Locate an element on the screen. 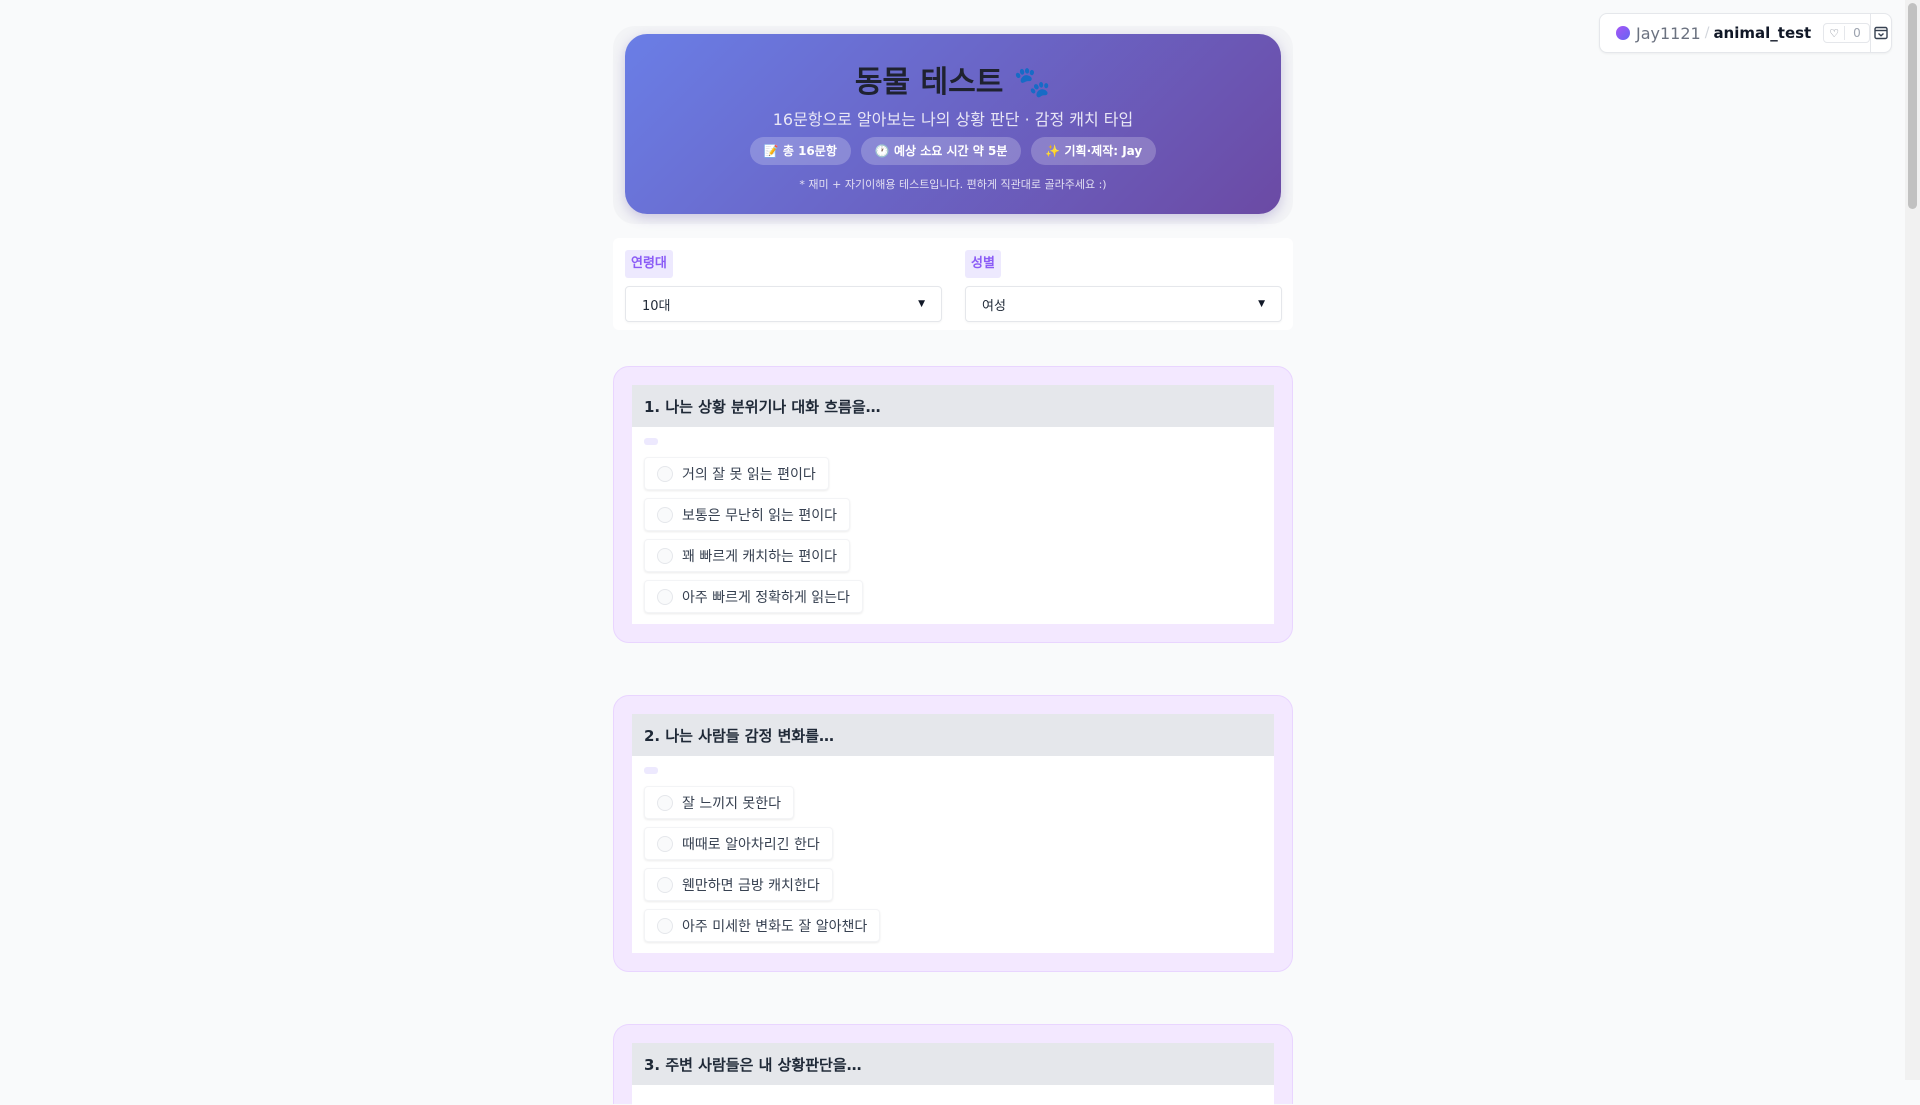 This screenshot has width=1920, height=1105. age-value: 10대 is located at coordinates (656, 306).